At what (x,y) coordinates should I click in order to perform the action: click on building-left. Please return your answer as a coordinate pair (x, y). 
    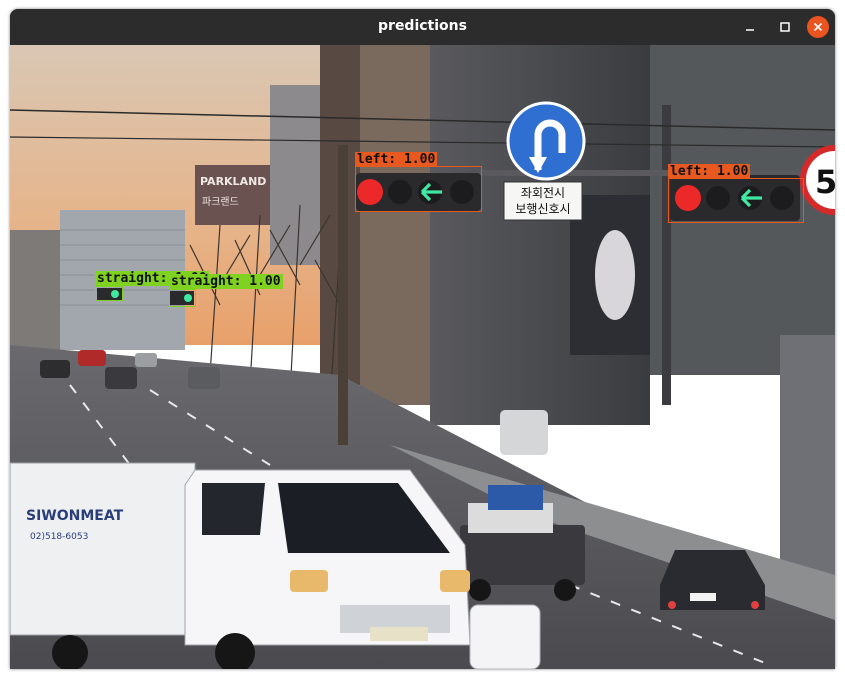
    Looking at the image, I should click on (37, 290).